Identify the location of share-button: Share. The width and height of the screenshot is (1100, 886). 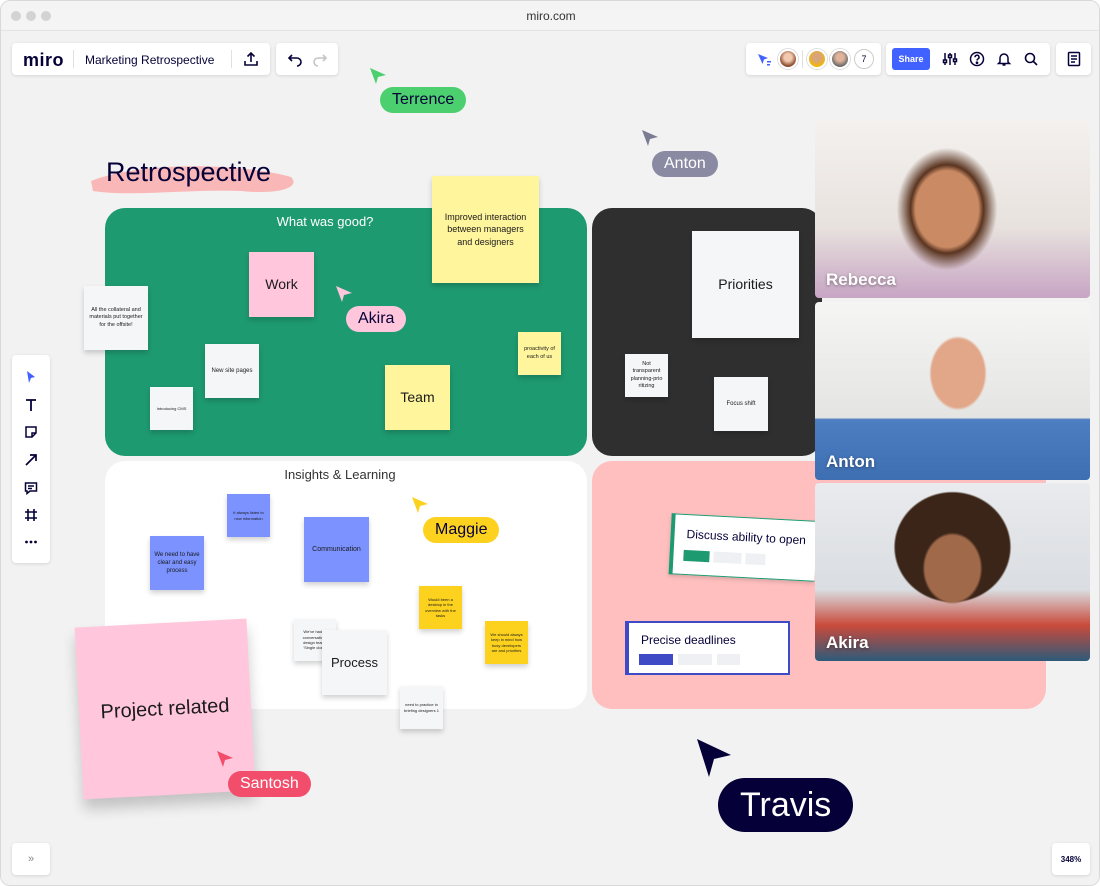
(911, 59).